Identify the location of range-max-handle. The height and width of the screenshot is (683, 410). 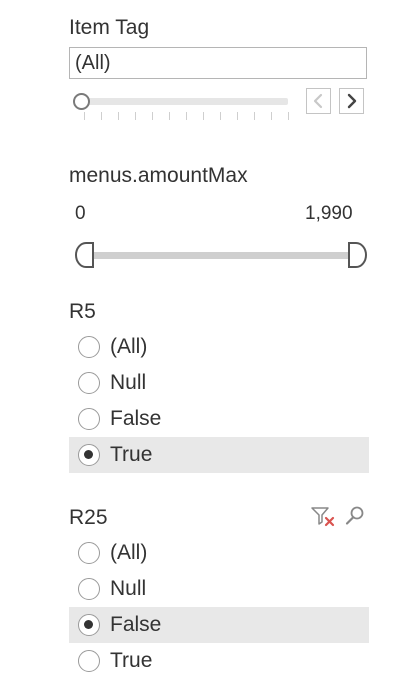
(357, 255).